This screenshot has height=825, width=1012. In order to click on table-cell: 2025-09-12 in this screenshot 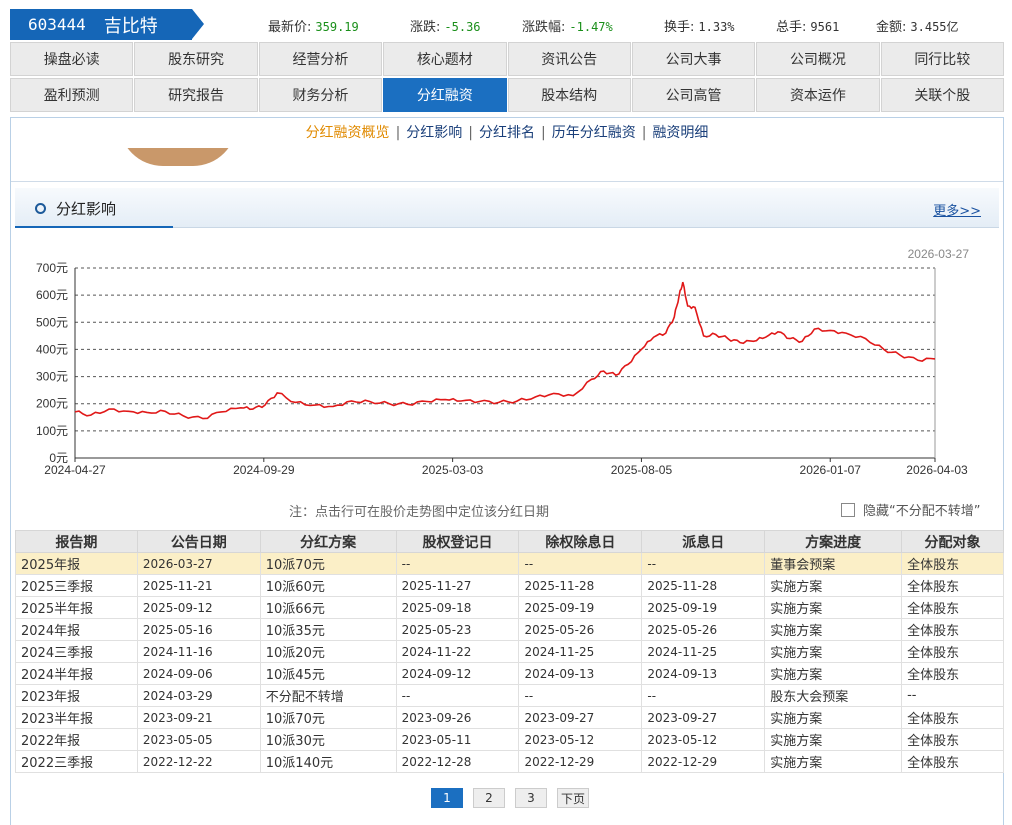, I will do `click(198, 607)`.